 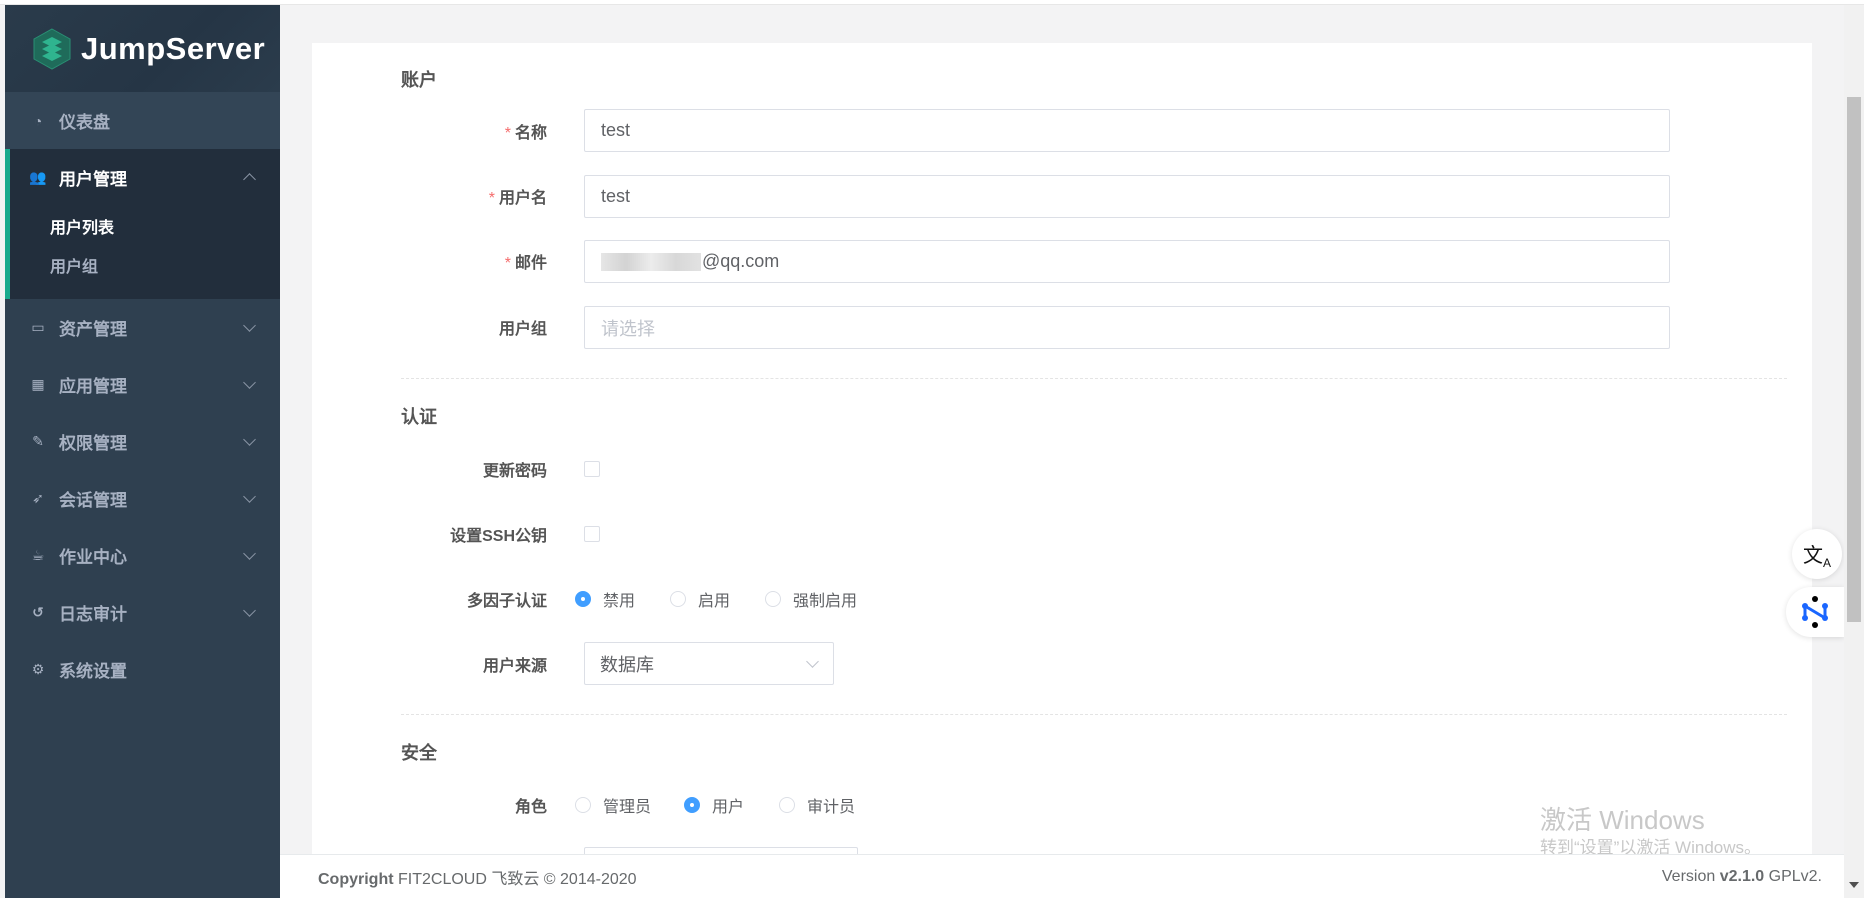 I want to click on username-label: * 用户名, so click(x=517, y=198).